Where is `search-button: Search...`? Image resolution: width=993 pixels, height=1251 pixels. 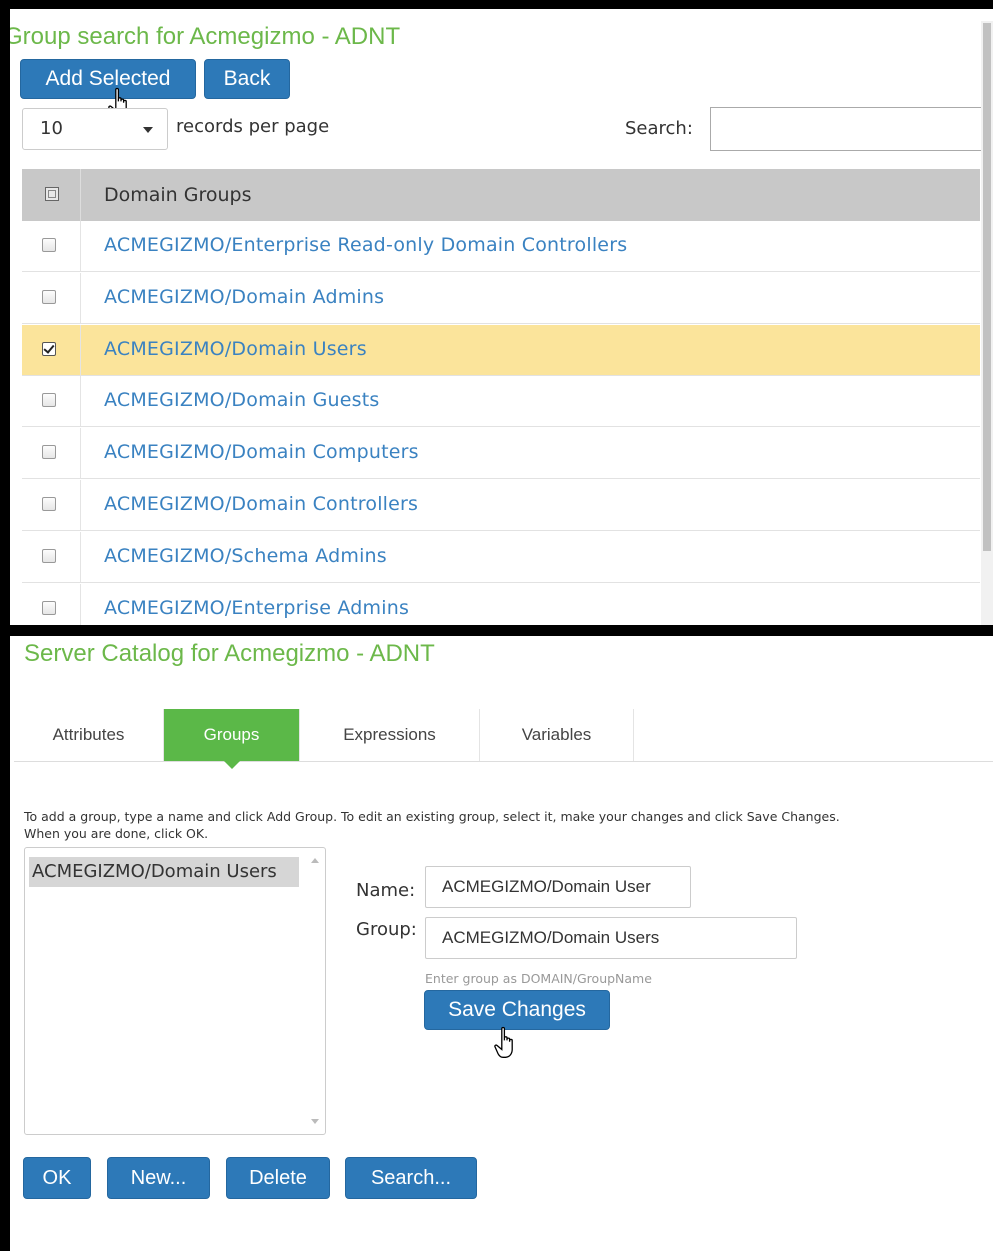 search-button: Search... is located at coordinates (411, 1178).